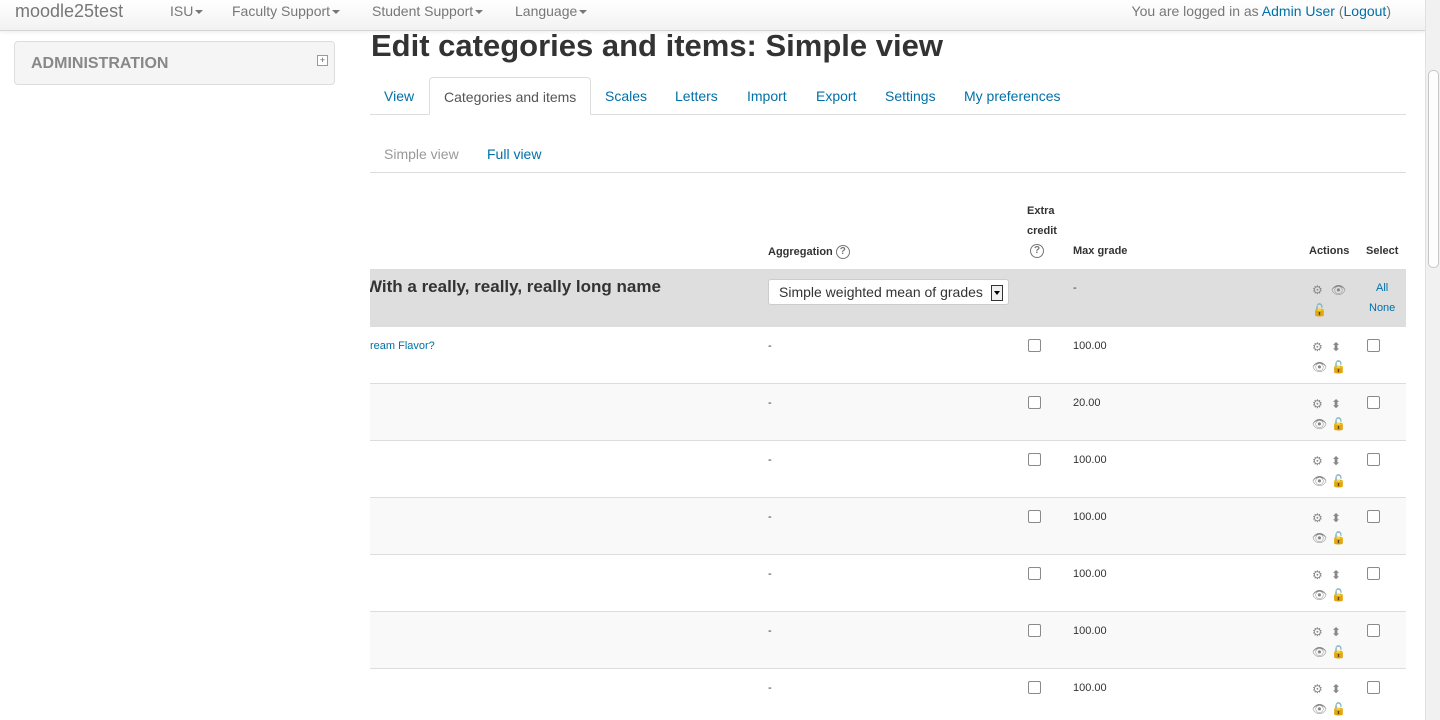 This screenshot has width=1440, height=720. I want to click on menu-student-support-label: Student Support, so click(423, 11).